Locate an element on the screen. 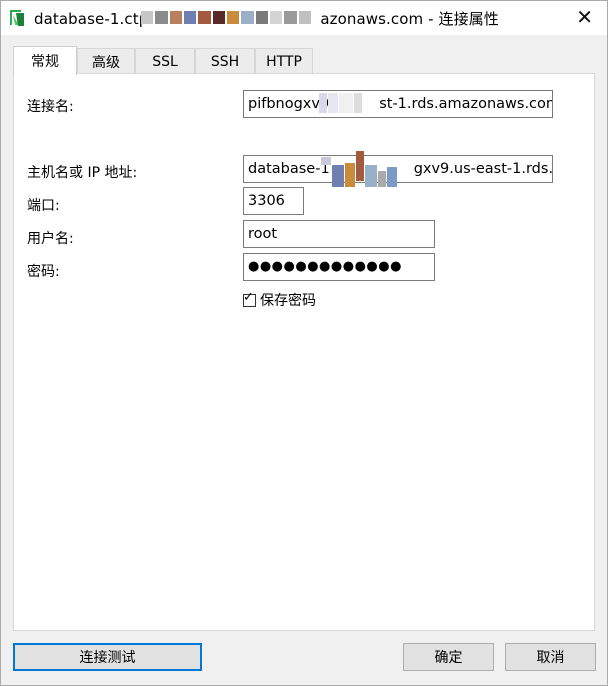 Image resolution: width=608 pixels, height=686 pixels. test-connection-button: 连接测试 is located at coordinates (107, 657).